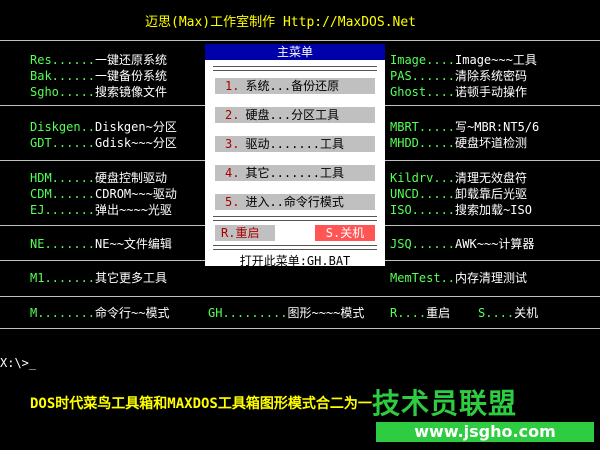 This screenshot has height=450, width=600. What do you see at coordinates (281, 22) in the screenshot?
I see `header-title: 迈思(Max)工作室制作 Http://MaxDOS.Net` at bounding box center [281, 22].